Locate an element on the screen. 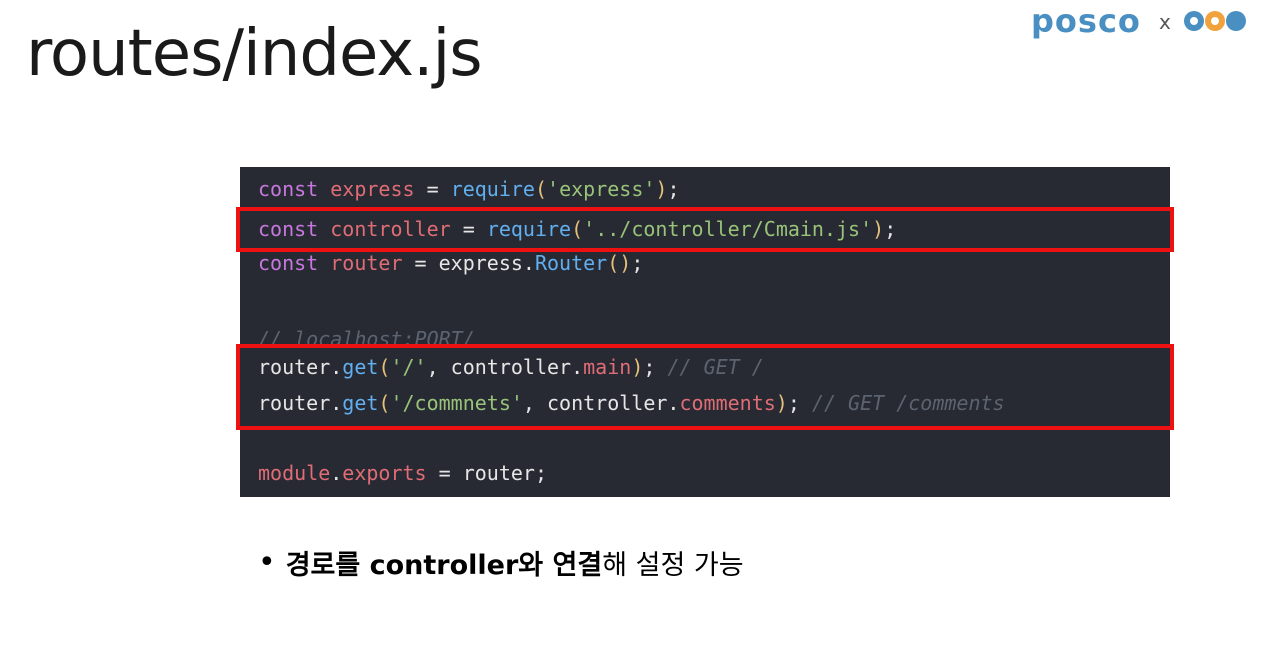 The height and width of the screenshot is (657, 1271). brand-name: posco is located at coordinates (1086, 21).